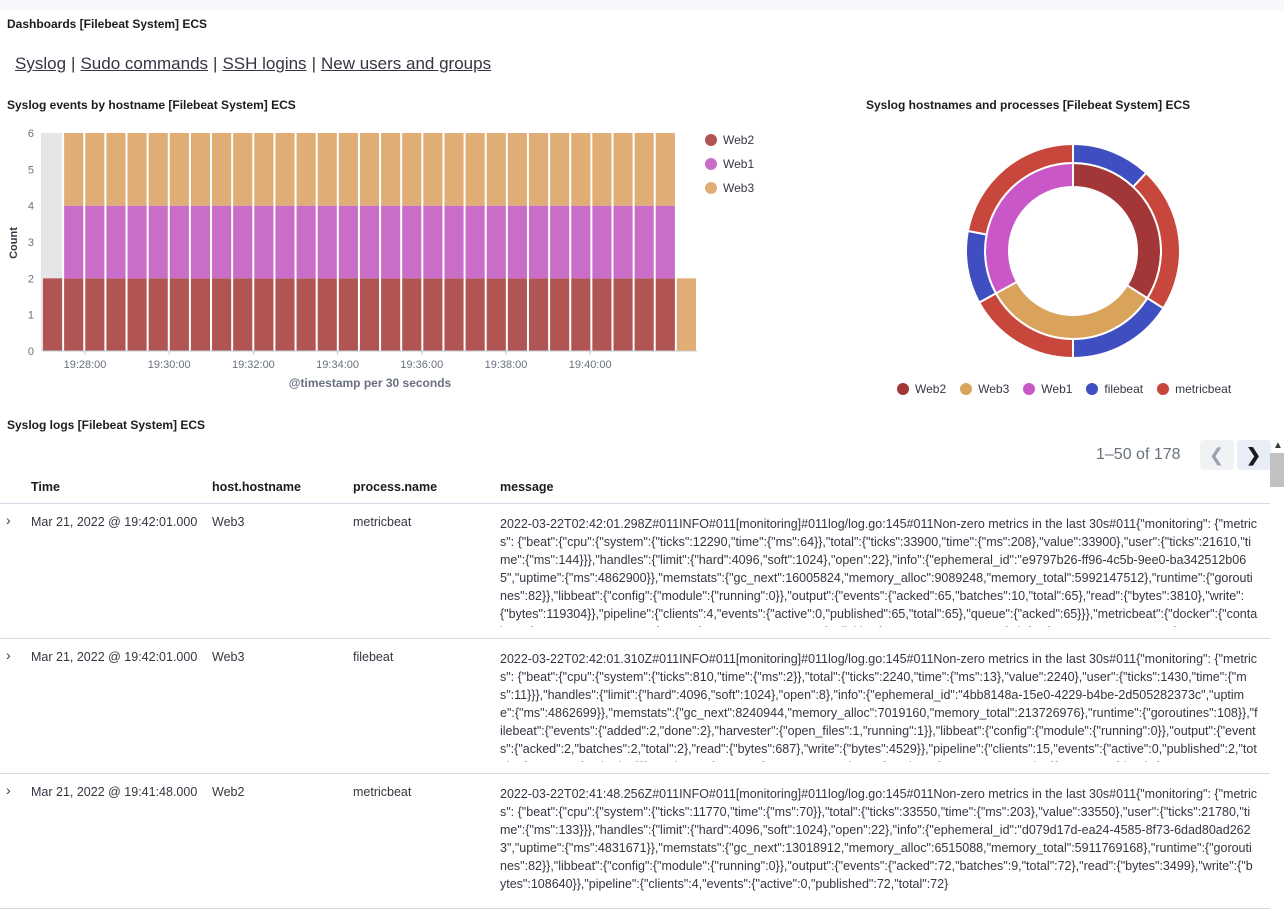 This screenshot has width=1284, height=909. Describe the element at coordinates (527, 487) in the screenshot. I see `column-header-message: message` at that location.